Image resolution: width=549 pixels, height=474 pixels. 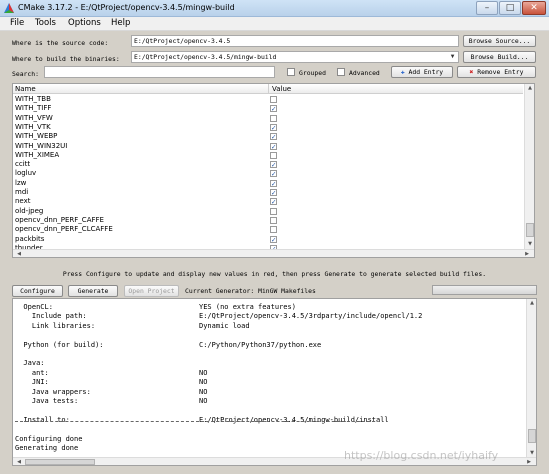 What do you see at coordinates (529, 88) in the screenshot?
I see `scroll-up-icon: ▲` at bounding box center [529, 88].